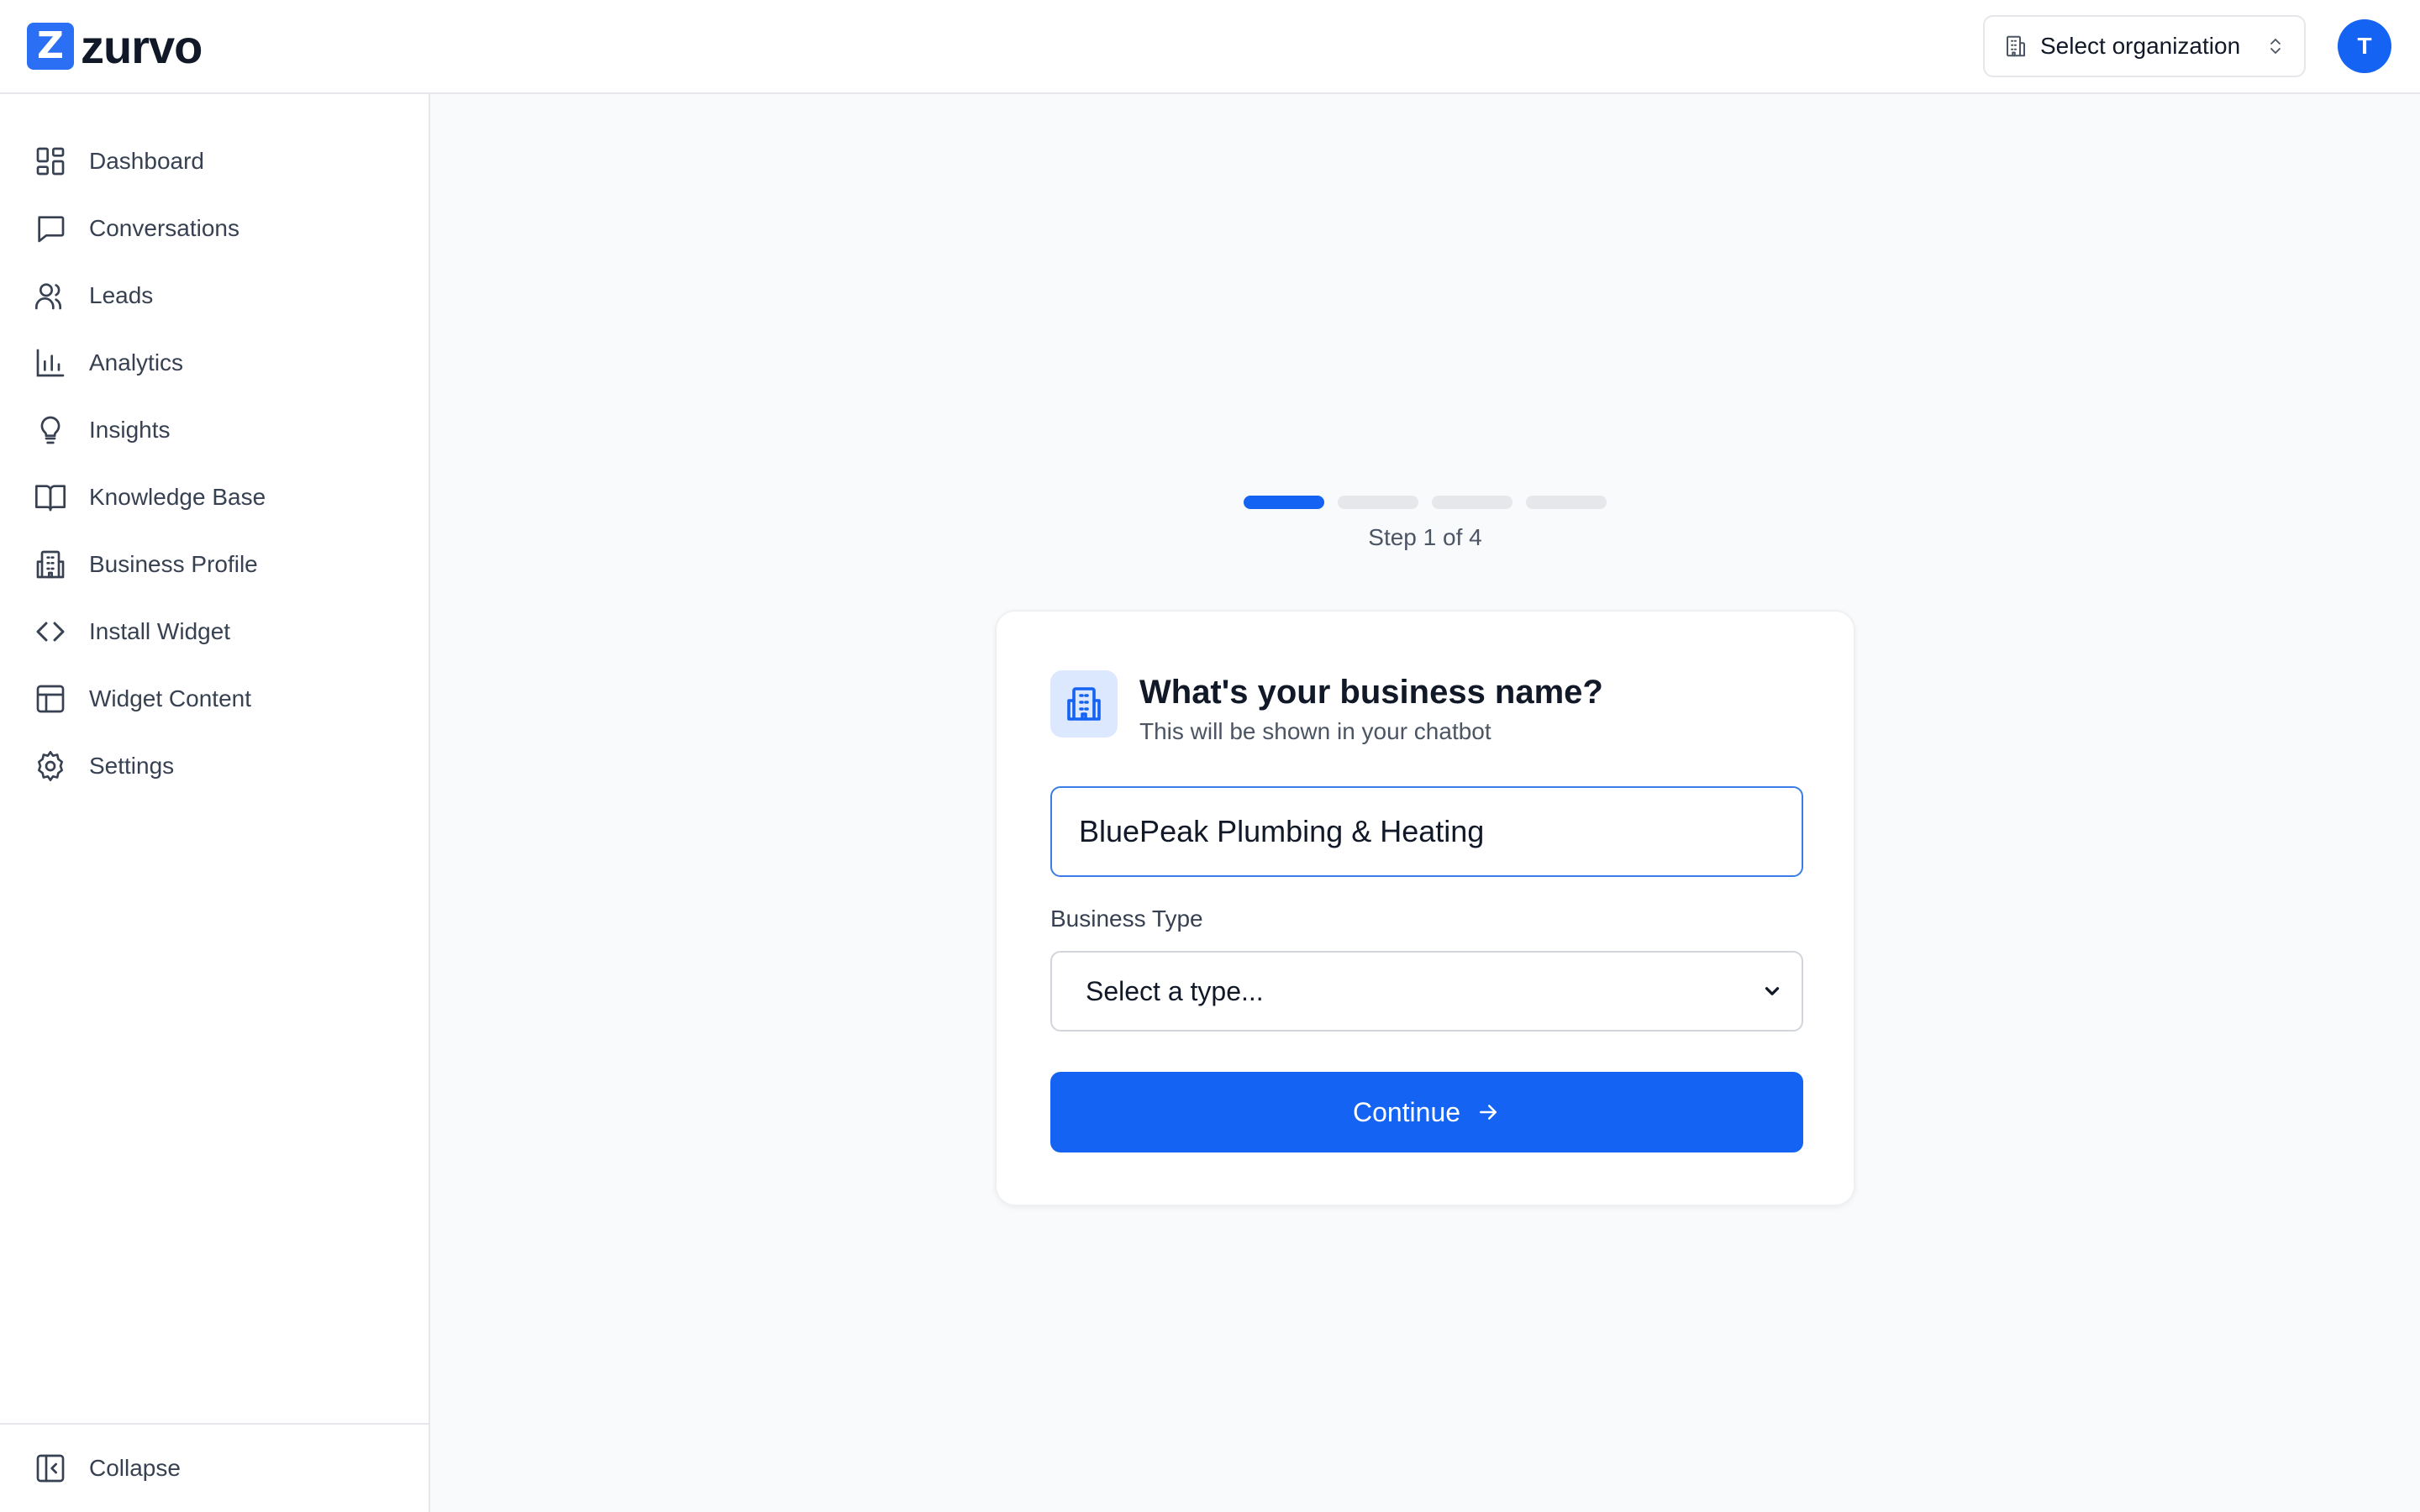 This screenshot has width=2420, height=1512. I want to click on business-name-input, so click(1426, 831).